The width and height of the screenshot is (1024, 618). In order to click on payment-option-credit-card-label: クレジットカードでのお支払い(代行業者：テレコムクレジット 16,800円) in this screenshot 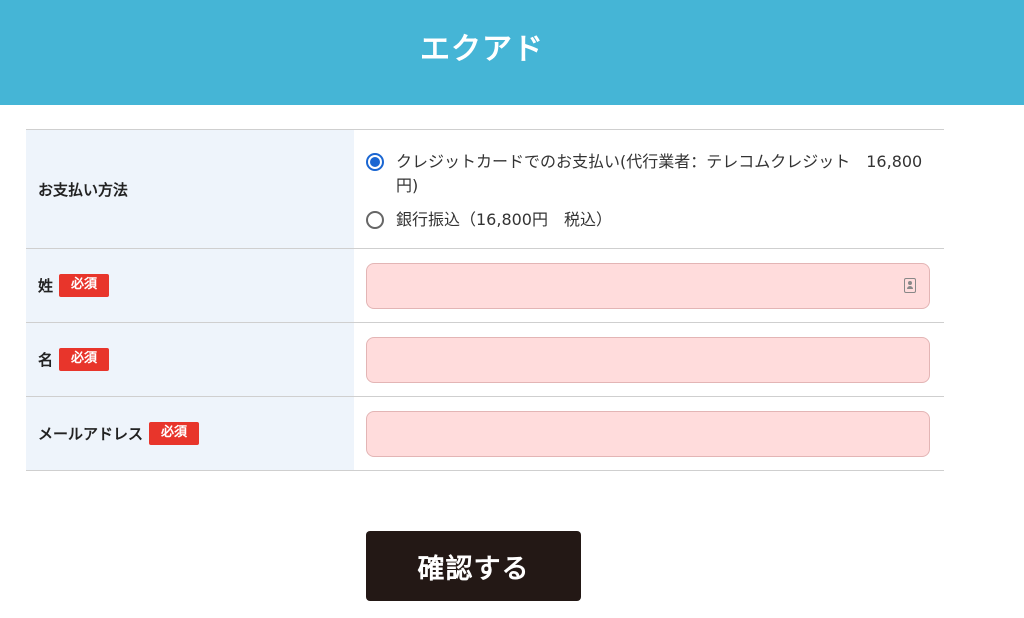, I will do `click(659, 173)`.